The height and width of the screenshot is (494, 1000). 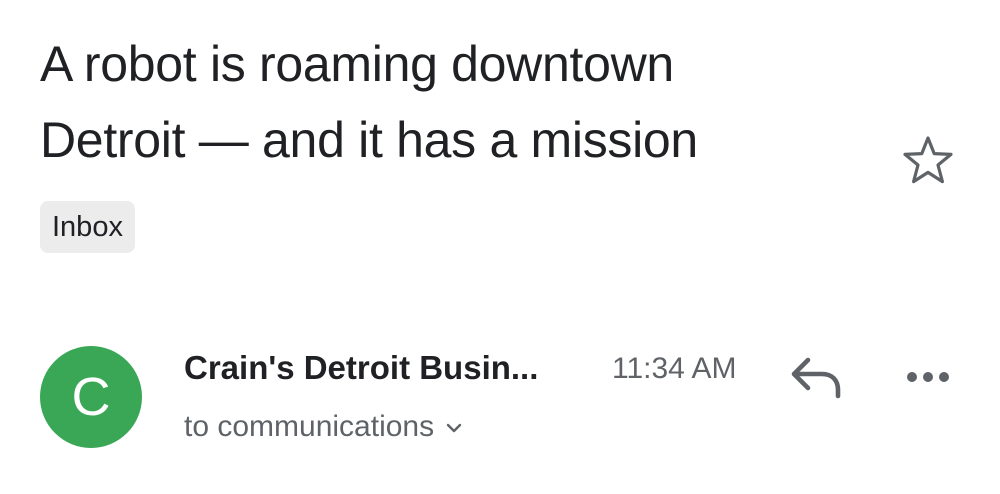 I want to click on chevron-down-icon, so click(x=454, y=428).